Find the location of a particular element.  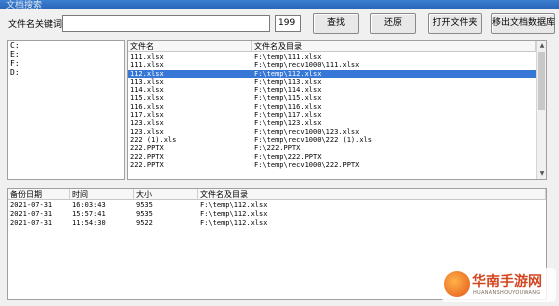

table-row: 113.xlsx F:\temp\113.xlsx is located at coordinates (337, 82).